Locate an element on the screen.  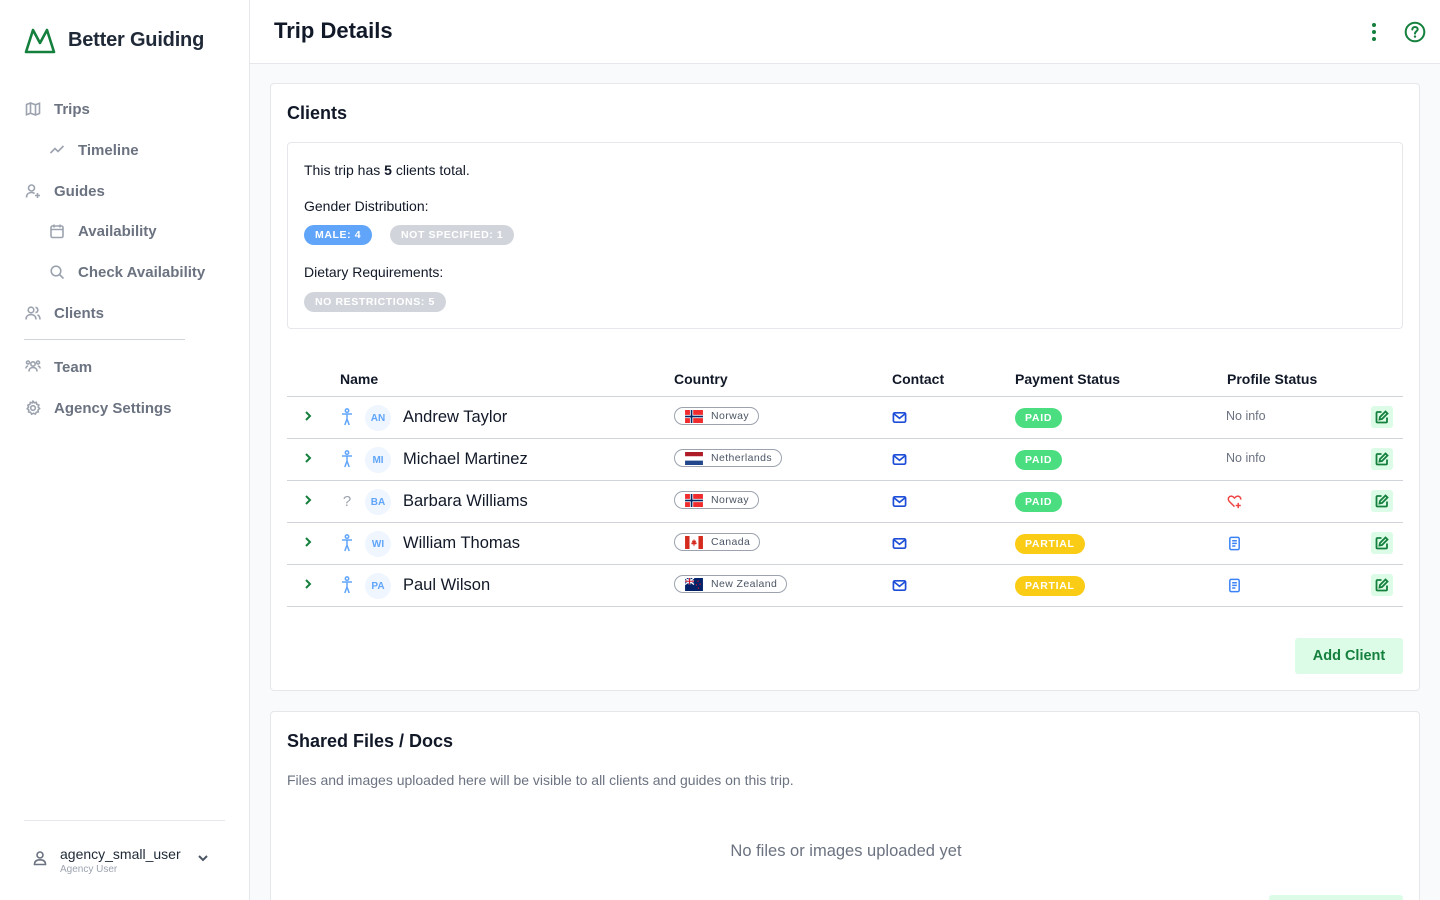
table-row: WI William Thomas Canada PARTIAL is located at coordinates (845, 544).